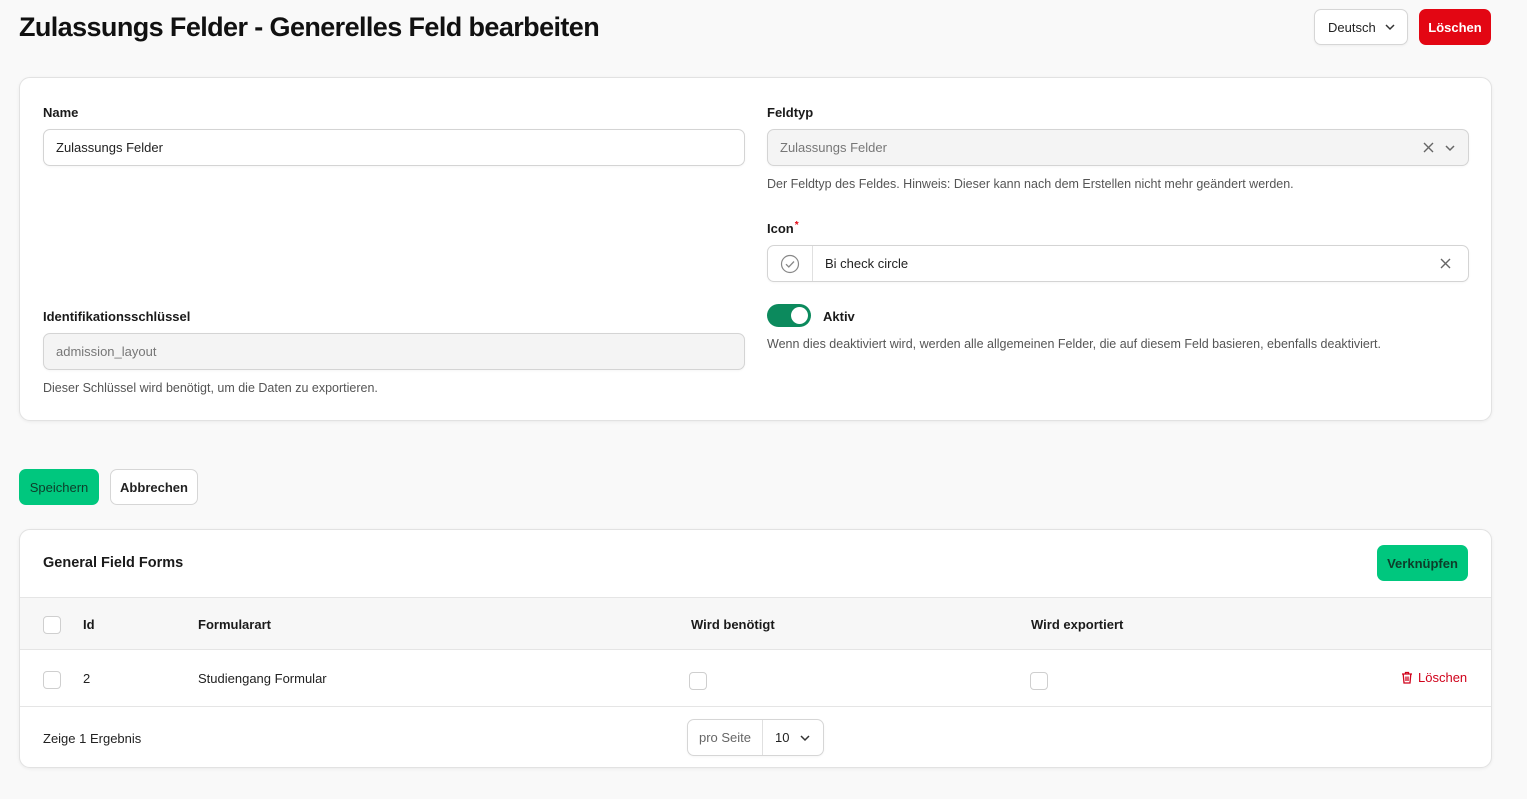 The image size is (1527, 799). Describe the element at coordinates (52, 625) in the screenshot. I see `select-all-checkbox` at that location.